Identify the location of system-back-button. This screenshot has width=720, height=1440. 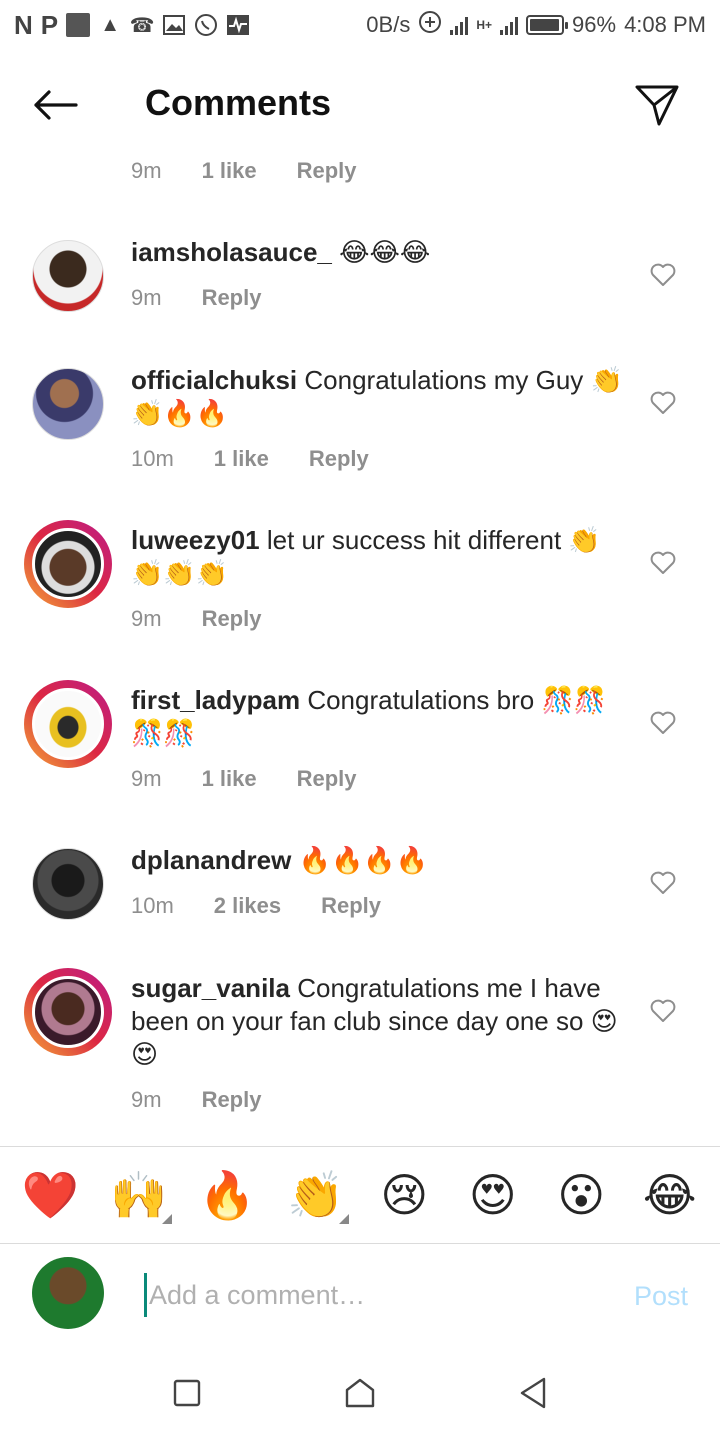
(533, 1393).